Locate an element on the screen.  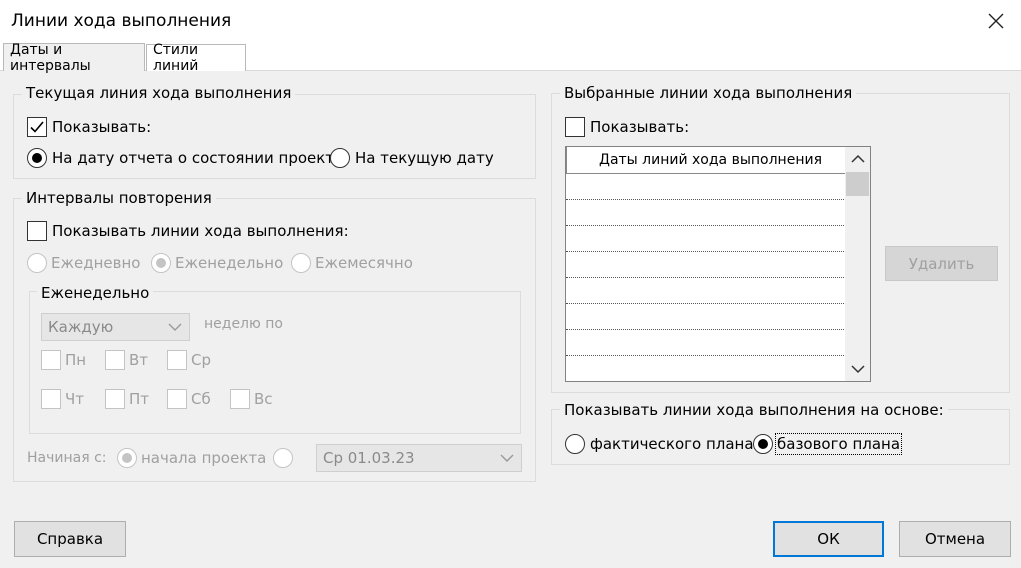
chevron-up-icon is located at coordinates (857, 158).